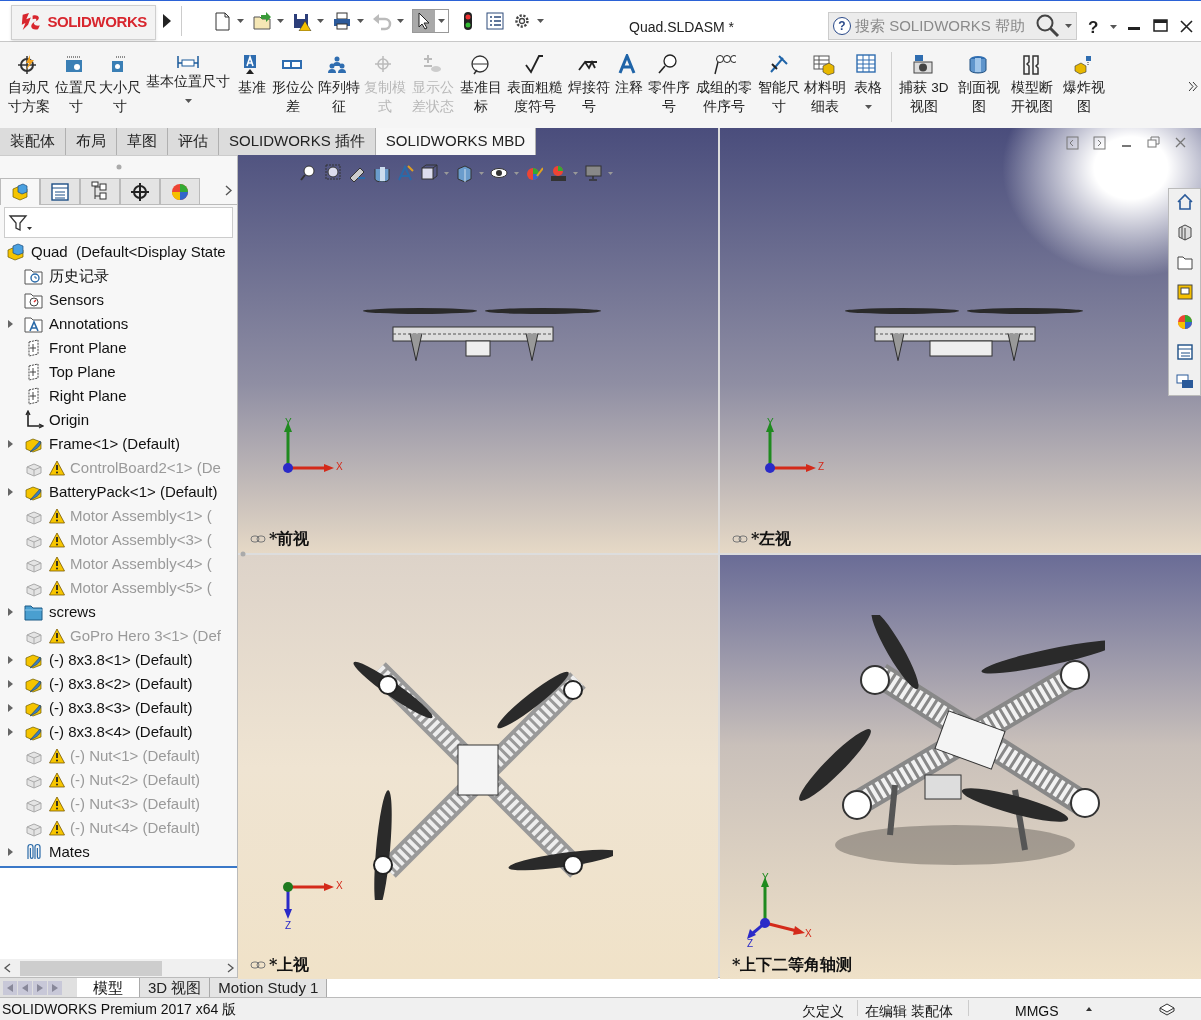 The image size is (1201, 1020). I want to click on ribbon-button: 表面粗糙度符号, so click(535, 84).